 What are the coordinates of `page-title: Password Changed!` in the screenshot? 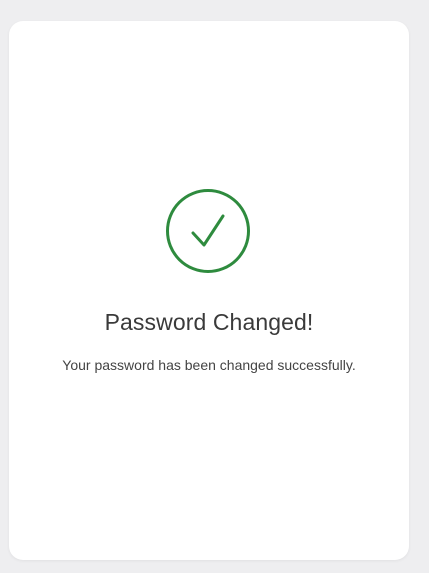 It's located at (209, 322).